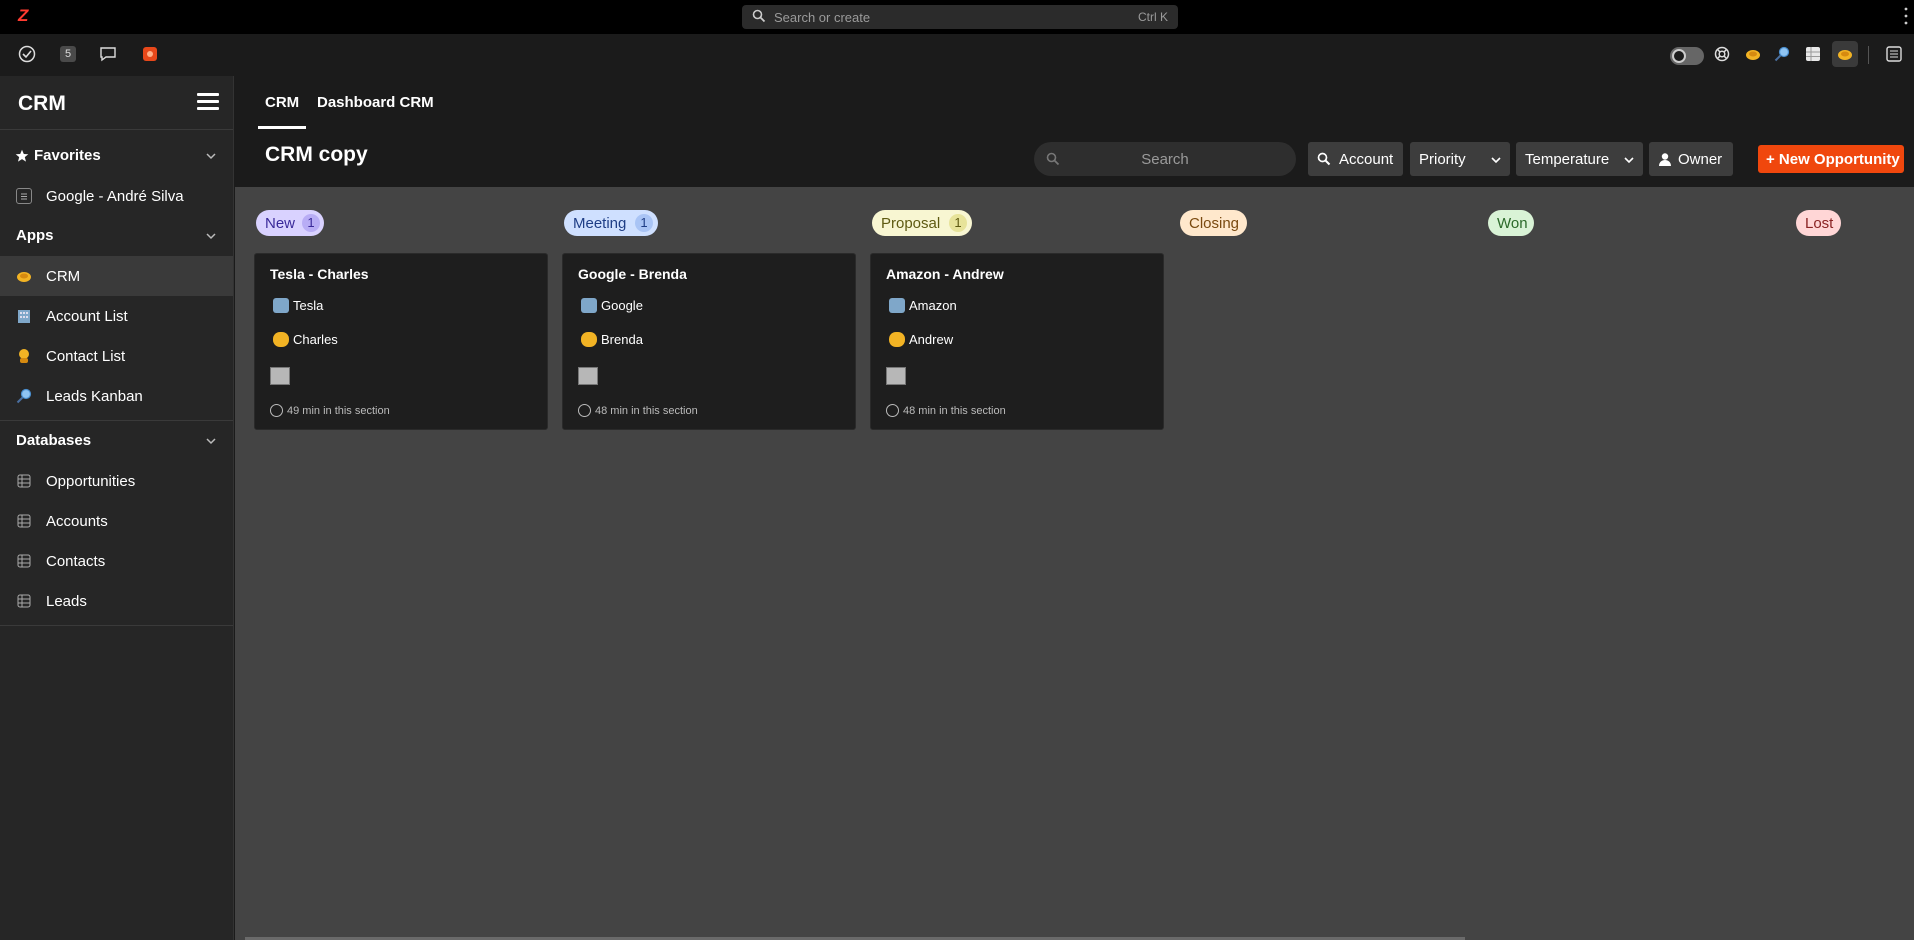 The height and width of the screenshot is (940, 1914). What do you see at coordinates (77, 521) in the screenshot?
I see `sidebar-item-label: Accounts` at bounding box center [77, 521].